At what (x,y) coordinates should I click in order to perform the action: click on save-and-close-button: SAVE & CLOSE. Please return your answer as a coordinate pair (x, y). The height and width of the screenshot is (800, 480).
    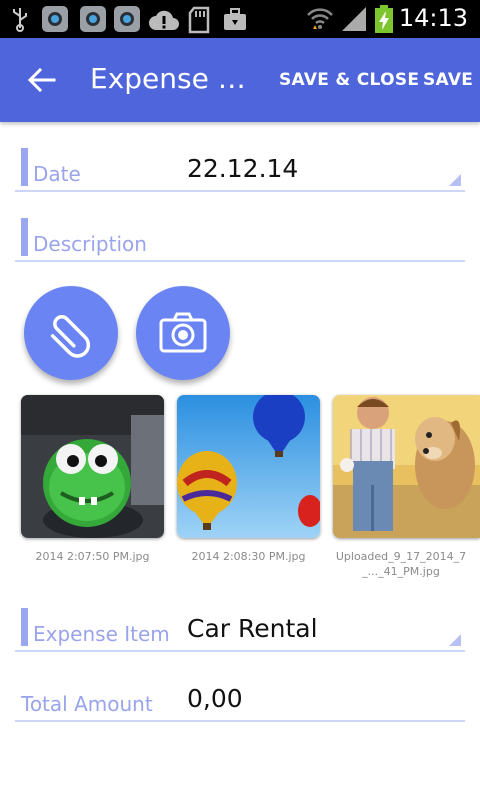
    Looking at the image, I should click on (349, 80).